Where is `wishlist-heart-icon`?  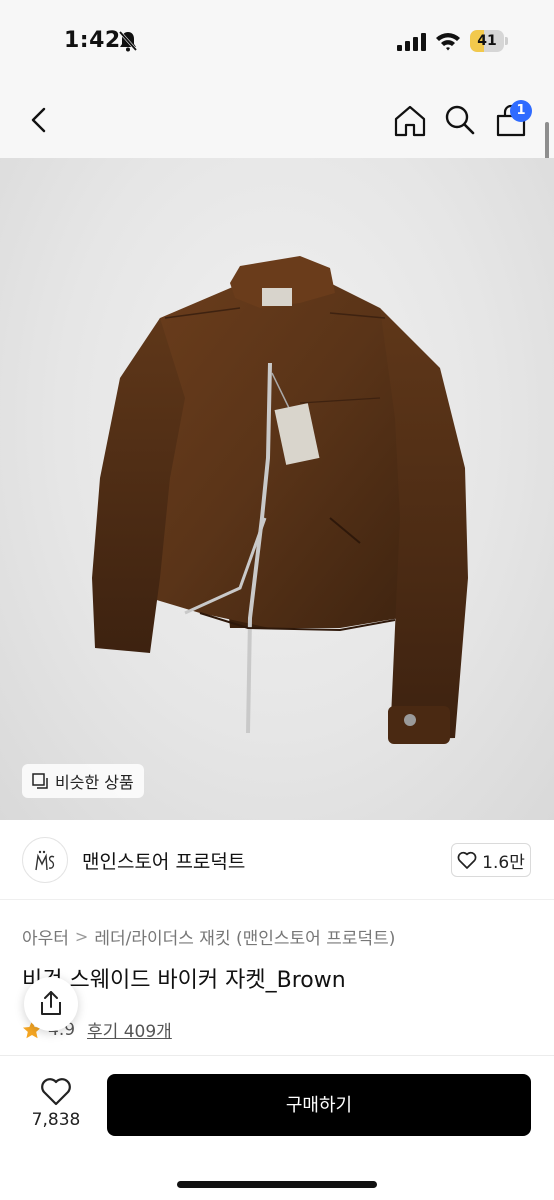
wishlist-heart-icon is located at coordinates (56, 1091).